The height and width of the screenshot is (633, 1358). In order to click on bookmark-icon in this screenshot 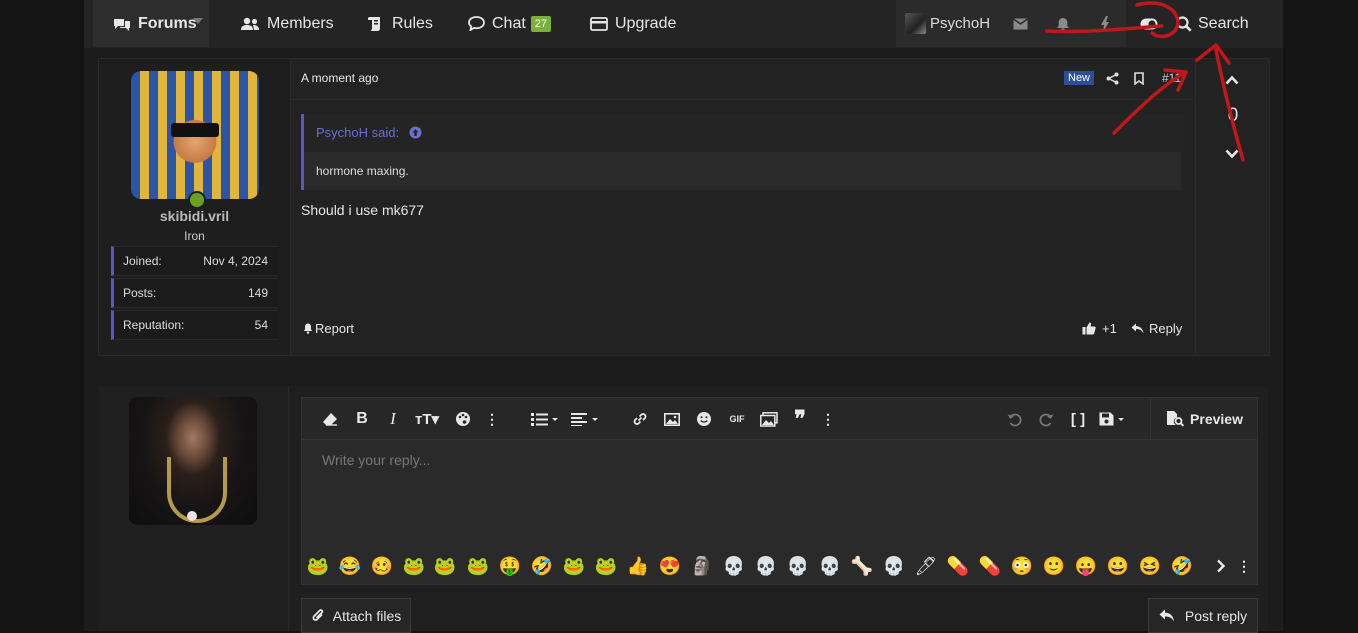, I will do `click(1139, 78)`.